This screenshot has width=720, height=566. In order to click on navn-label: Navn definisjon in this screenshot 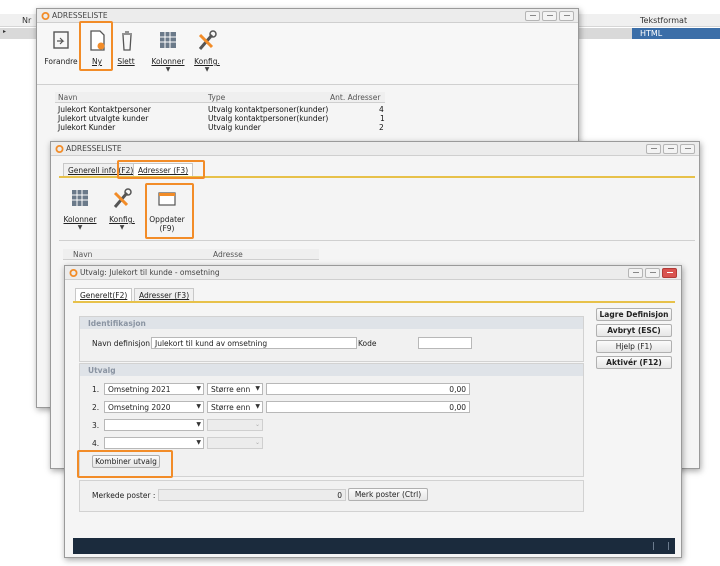, I will do `click(121, 343)`.